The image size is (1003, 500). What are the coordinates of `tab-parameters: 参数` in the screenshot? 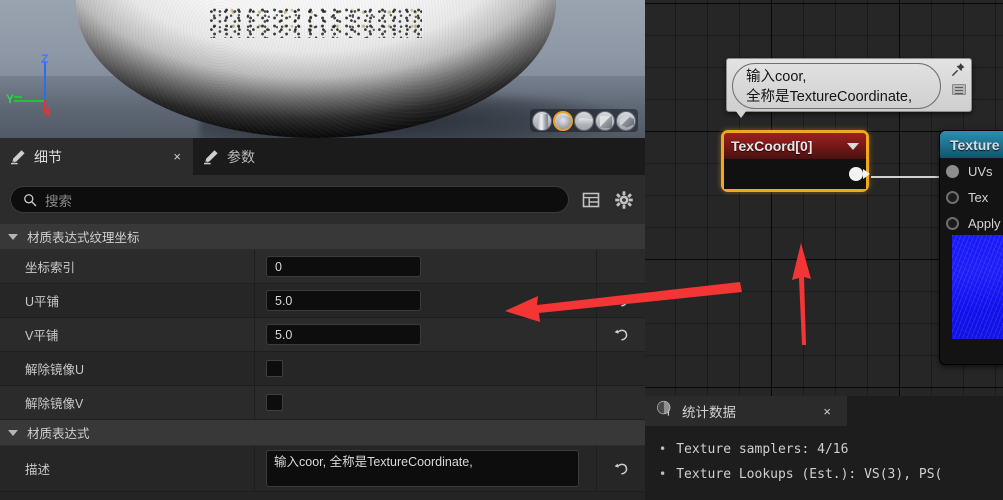 It's located at (230, 156).